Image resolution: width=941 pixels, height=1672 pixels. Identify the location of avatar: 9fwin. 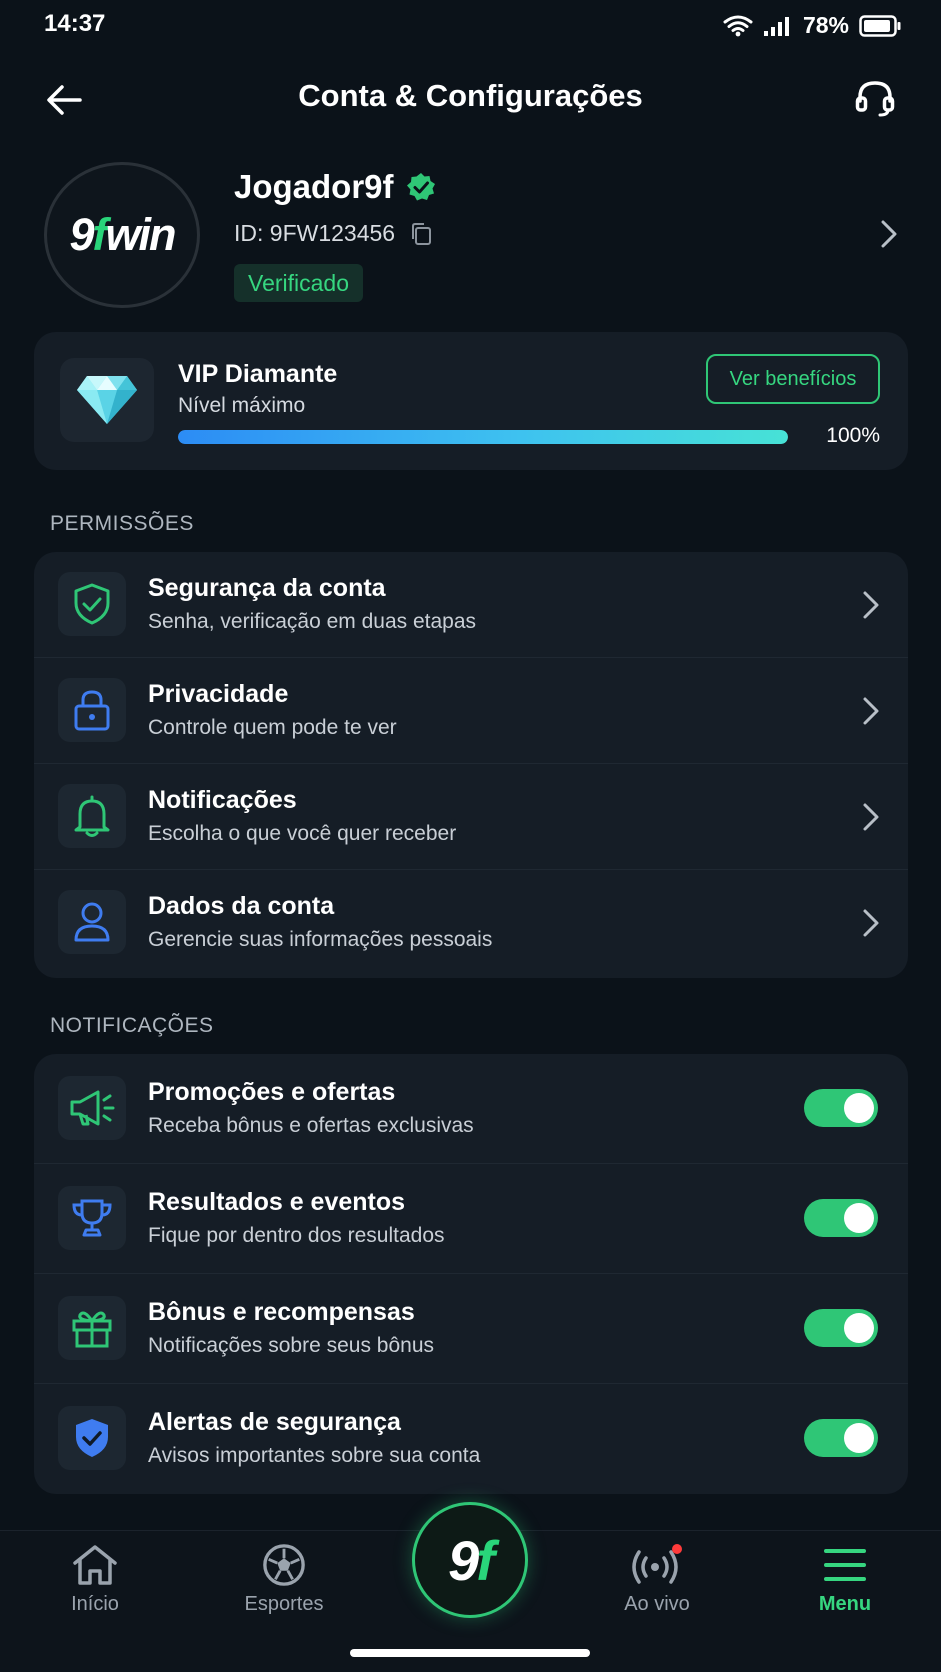
(122, 235).